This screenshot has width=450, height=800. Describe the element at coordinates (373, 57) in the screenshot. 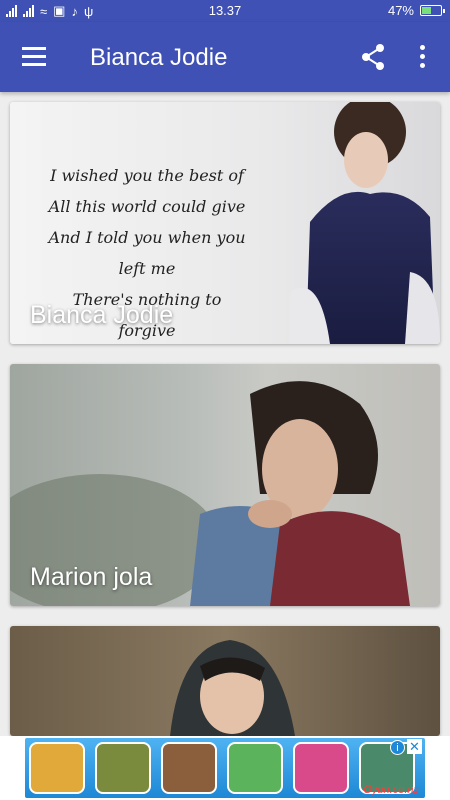

I see `share-icon` at that location.